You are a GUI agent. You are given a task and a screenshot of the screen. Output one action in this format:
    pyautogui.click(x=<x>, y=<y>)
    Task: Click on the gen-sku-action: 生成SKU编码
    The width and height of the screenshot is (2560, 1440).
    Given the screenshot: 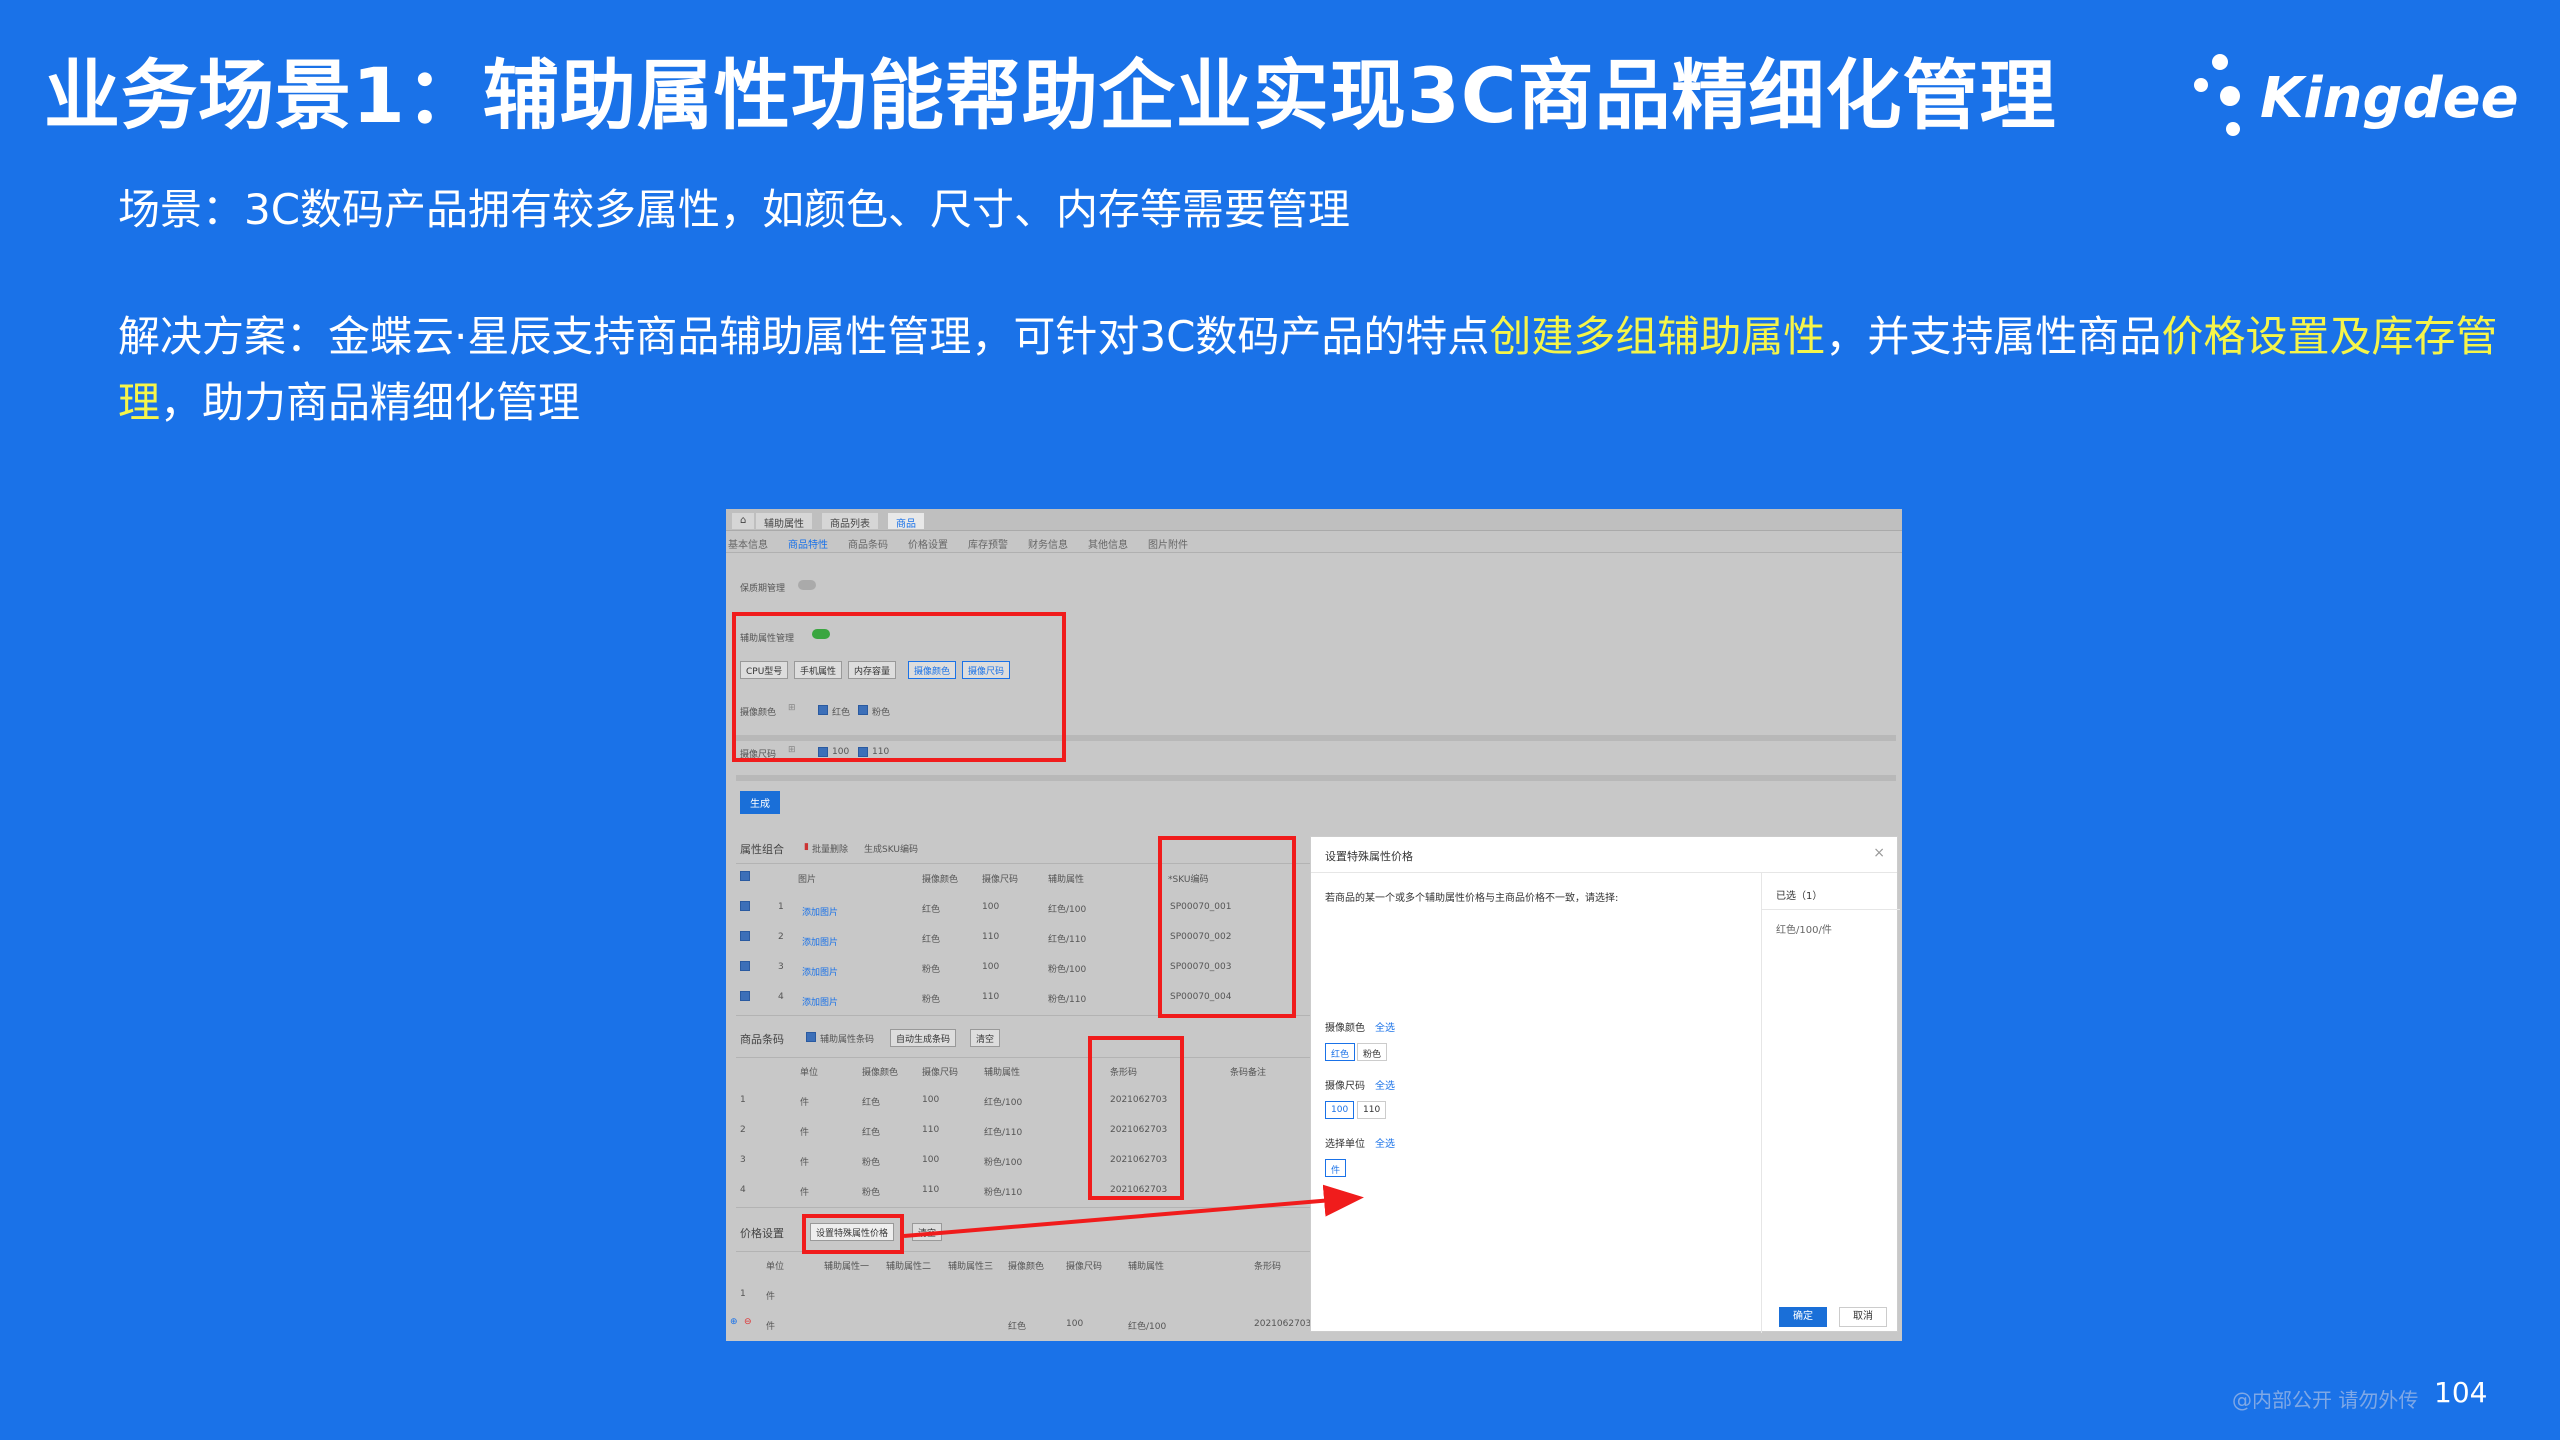 What is the action you would take?
    pyautogui.click(x=891, y=848)
    